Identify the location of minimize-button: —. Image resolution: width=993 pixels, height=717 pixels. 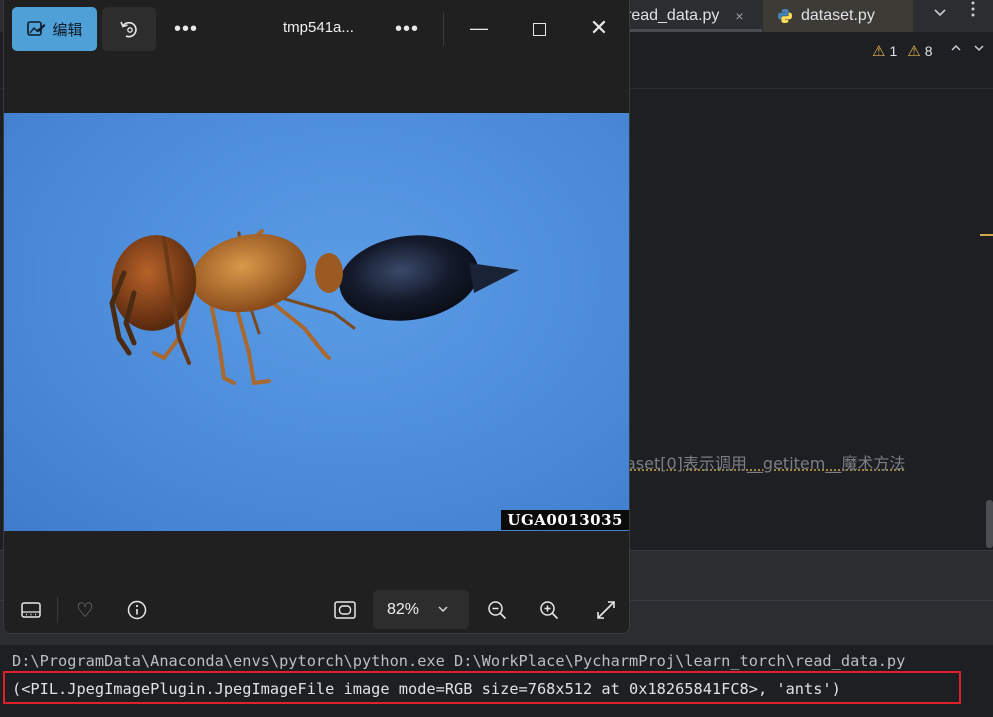
(479, 29).